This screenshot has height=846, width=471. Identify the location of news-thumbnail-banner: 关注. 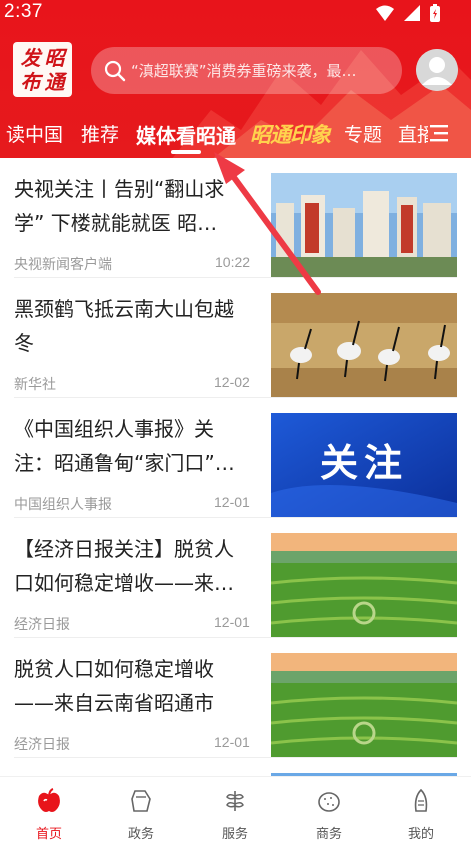
(364, 465).